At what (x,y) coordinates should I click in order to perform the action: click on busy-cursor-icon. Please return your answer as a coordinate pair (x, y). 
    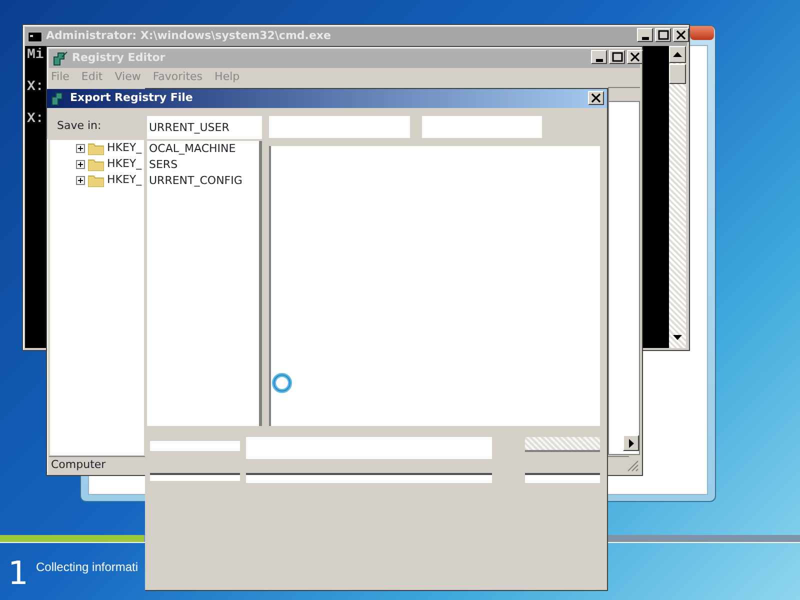
    Looking at the image, I should click on (282, 383).